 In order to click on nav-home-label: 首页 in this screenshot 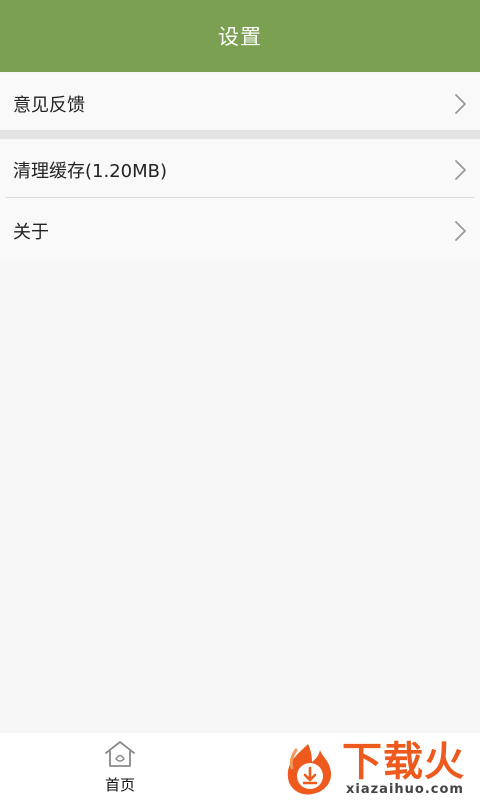, I will do `click(119, 785)`.